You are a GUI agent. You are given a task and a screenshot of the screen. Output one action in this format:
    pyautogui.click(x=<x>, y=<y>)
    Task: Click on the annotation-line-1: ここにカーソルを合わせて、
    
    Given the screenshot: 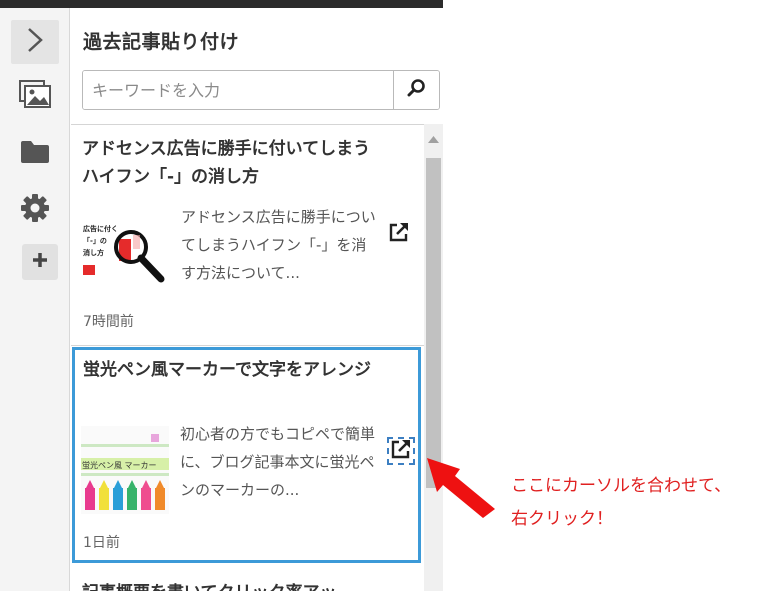 What is the action you would take?
    pyautogui.click(x=621, y=486)
    